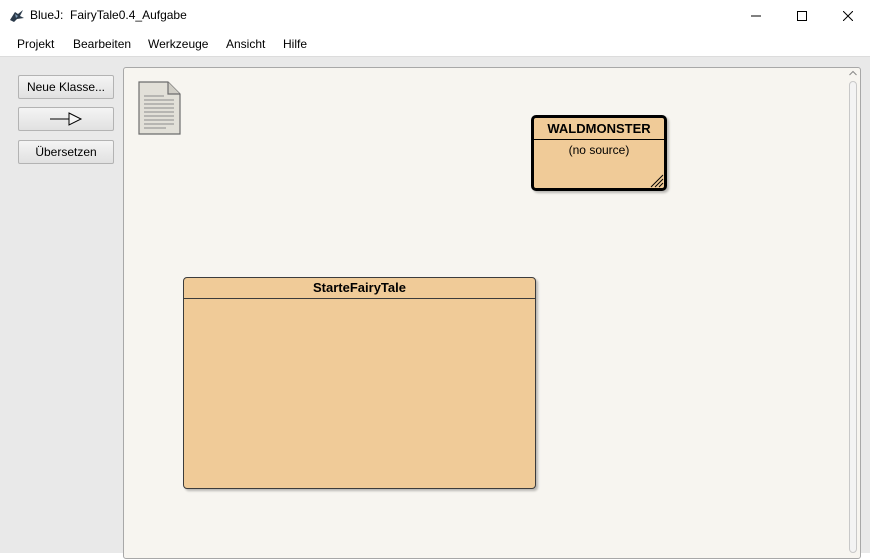  I want to click on close-icon, so click(848, 15).